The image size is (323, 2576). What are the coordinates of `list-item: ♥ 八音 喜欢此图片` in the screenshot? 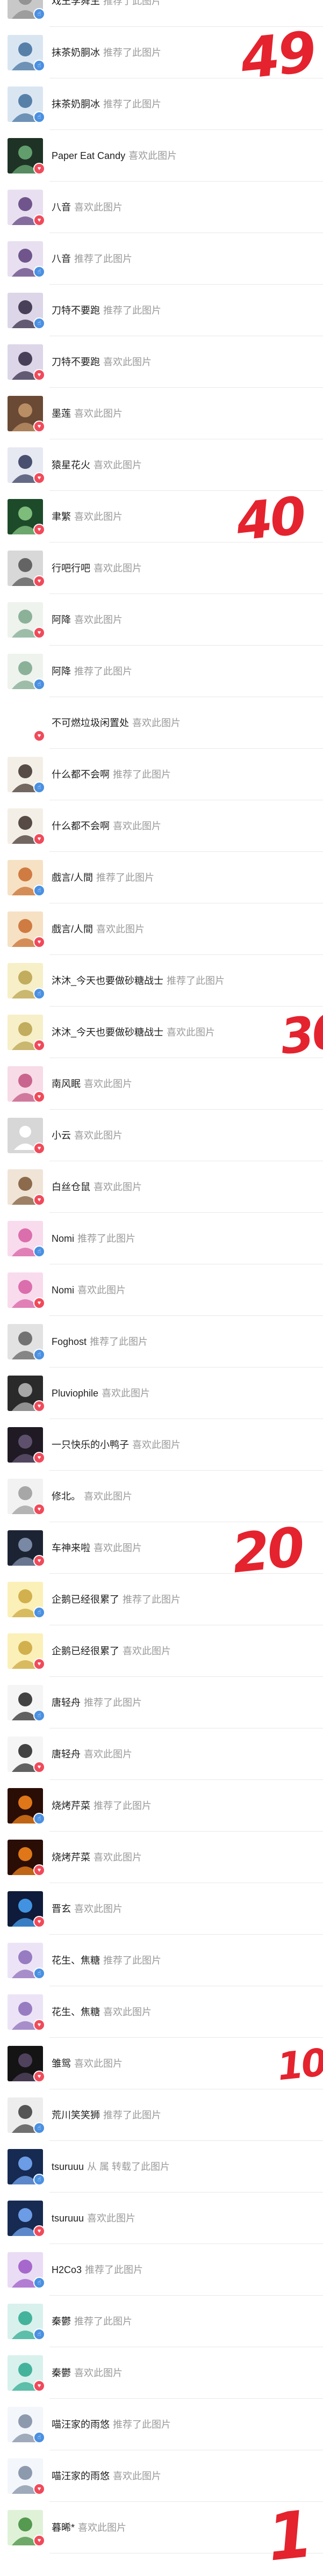 It's located at (161, 207).